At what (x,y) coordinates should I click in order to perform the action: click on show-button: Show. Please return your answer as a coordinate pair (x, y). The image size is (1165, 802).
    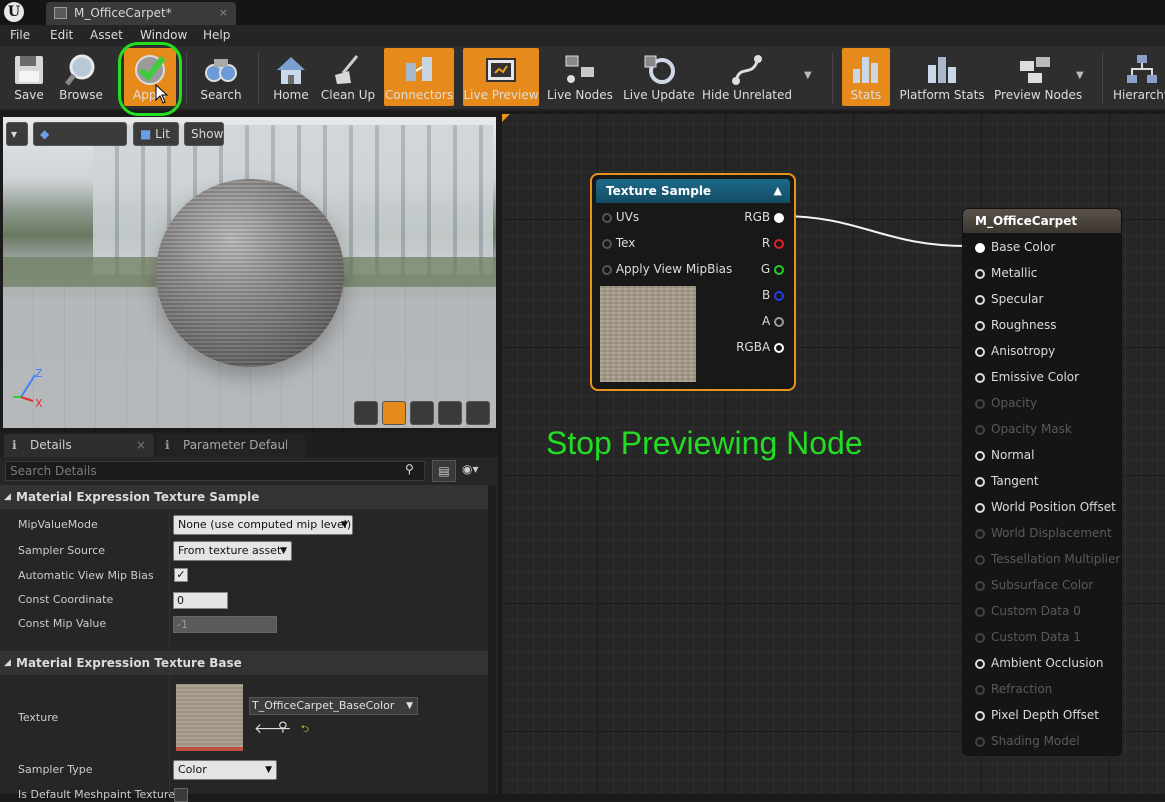
    Looking at the image, I should click on (204, 134).